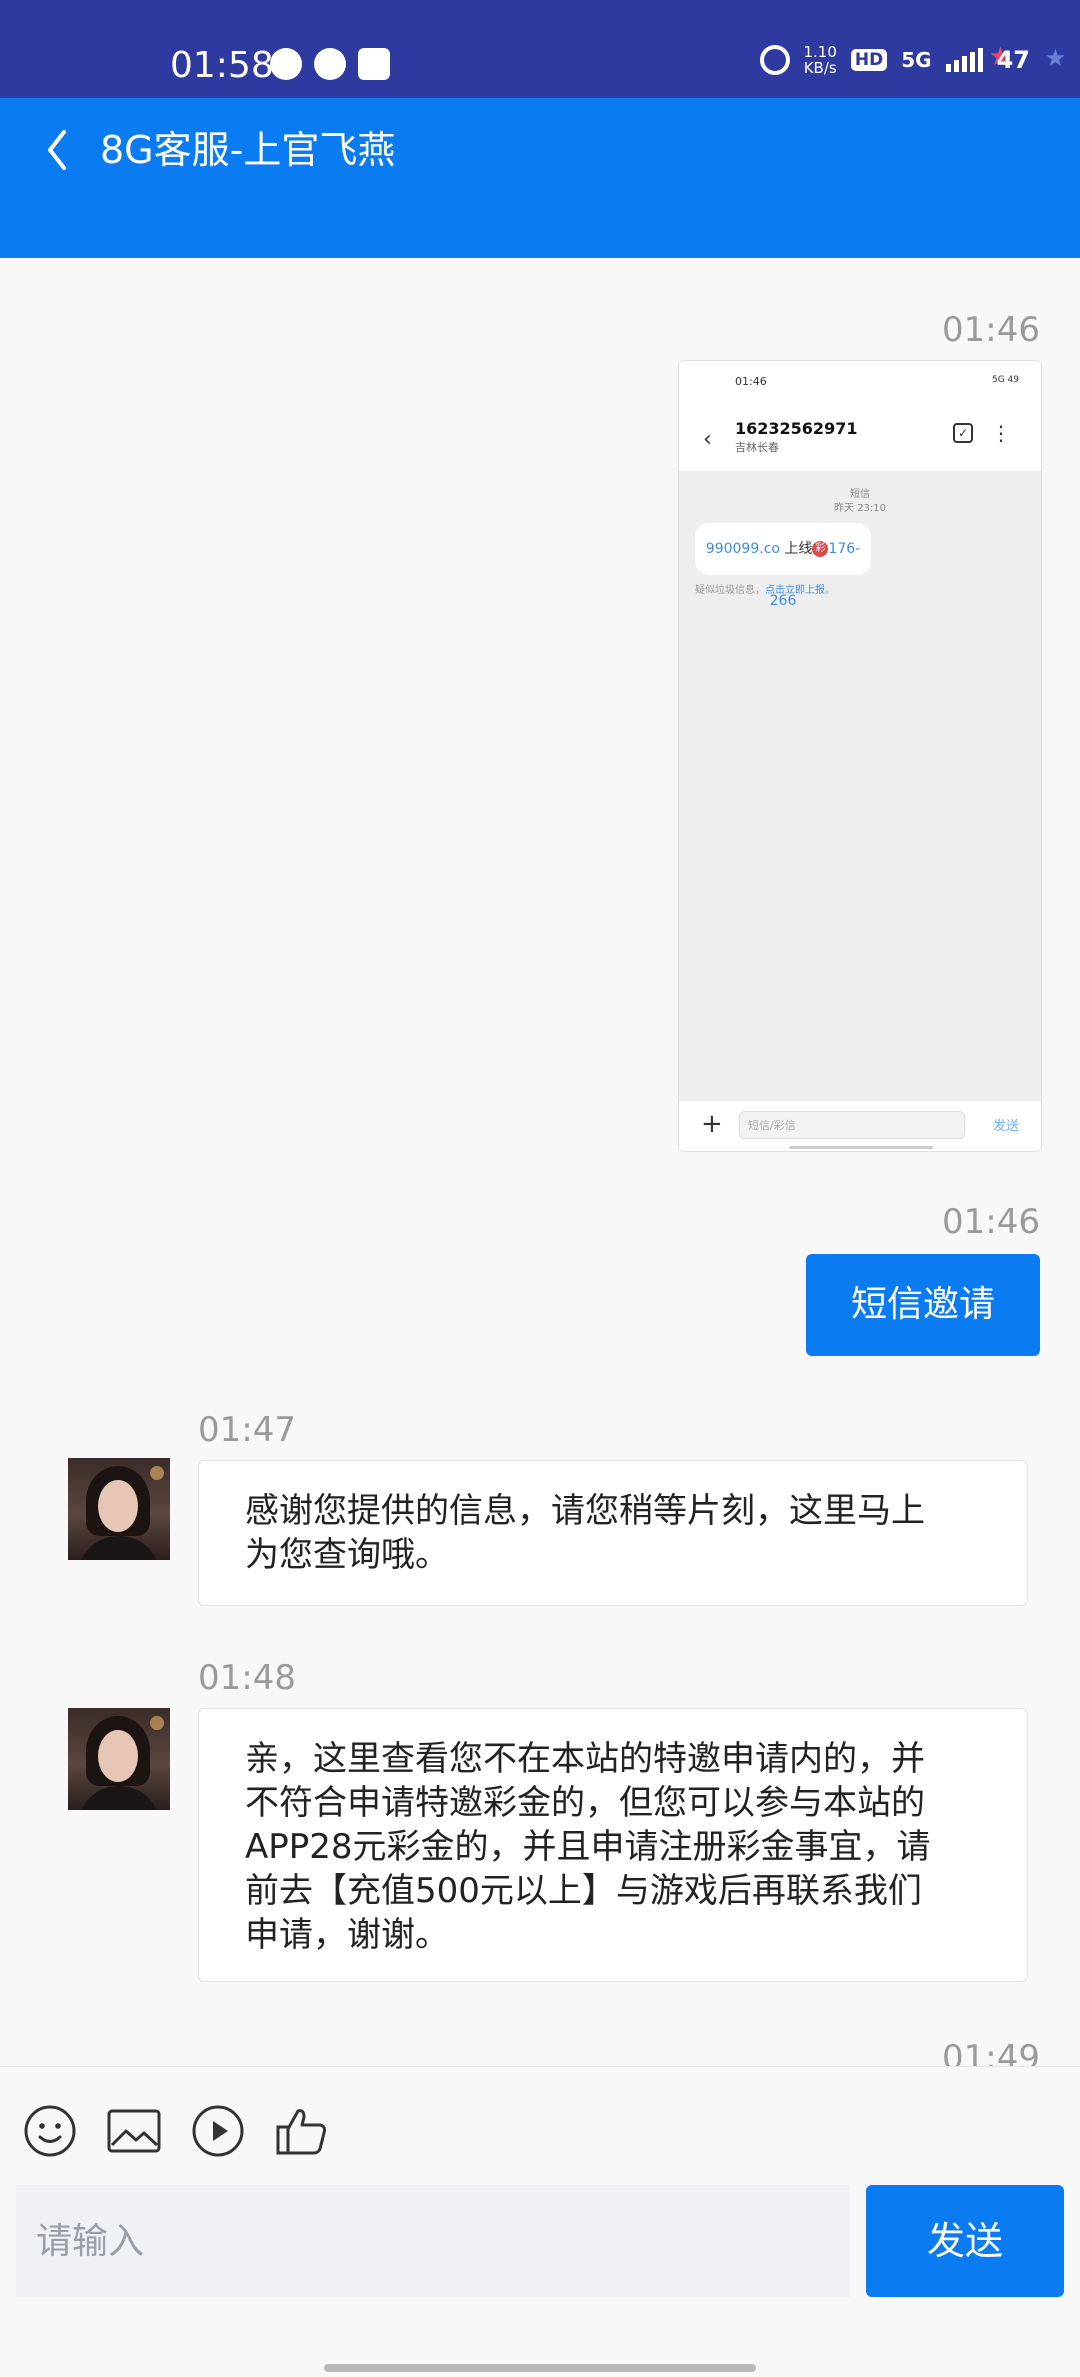 The width and height of the screenshot is (1080, 2377). I want to click on notification-icons, so click(330, 64).